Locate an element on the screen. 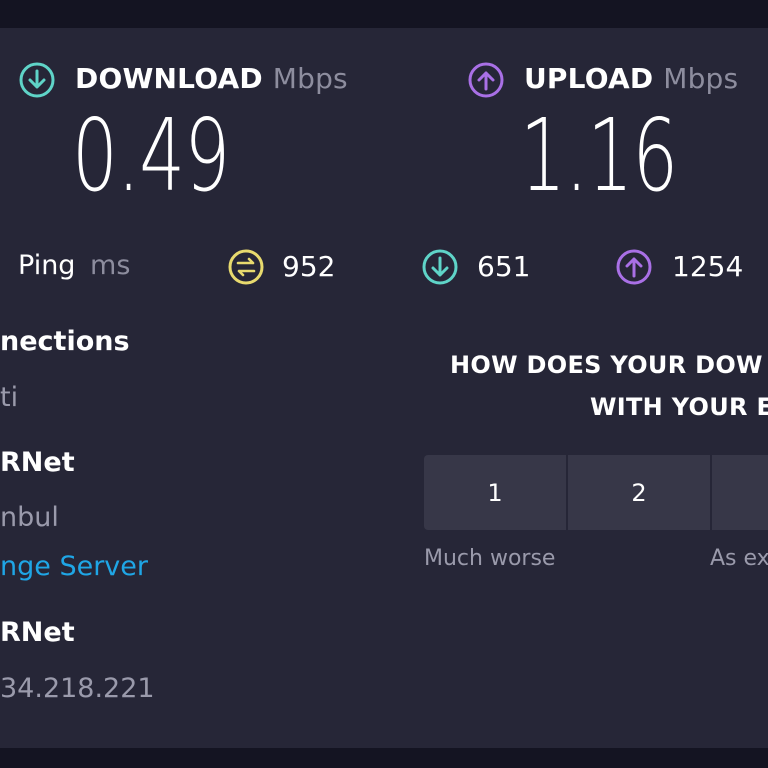  ping-upload-icon is located at coordinates (634, 267).